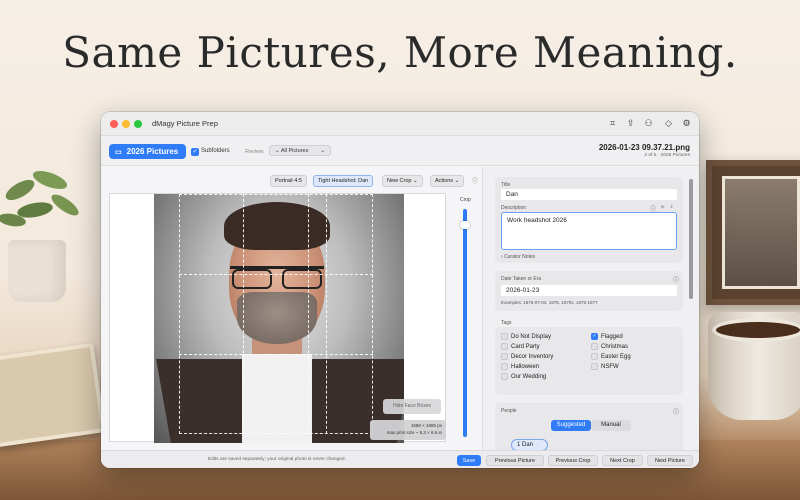 The width and height of the screenshot is (800, 500). I want to click on portrait-crop-button: Portrait 4:5, so click(288, 181).